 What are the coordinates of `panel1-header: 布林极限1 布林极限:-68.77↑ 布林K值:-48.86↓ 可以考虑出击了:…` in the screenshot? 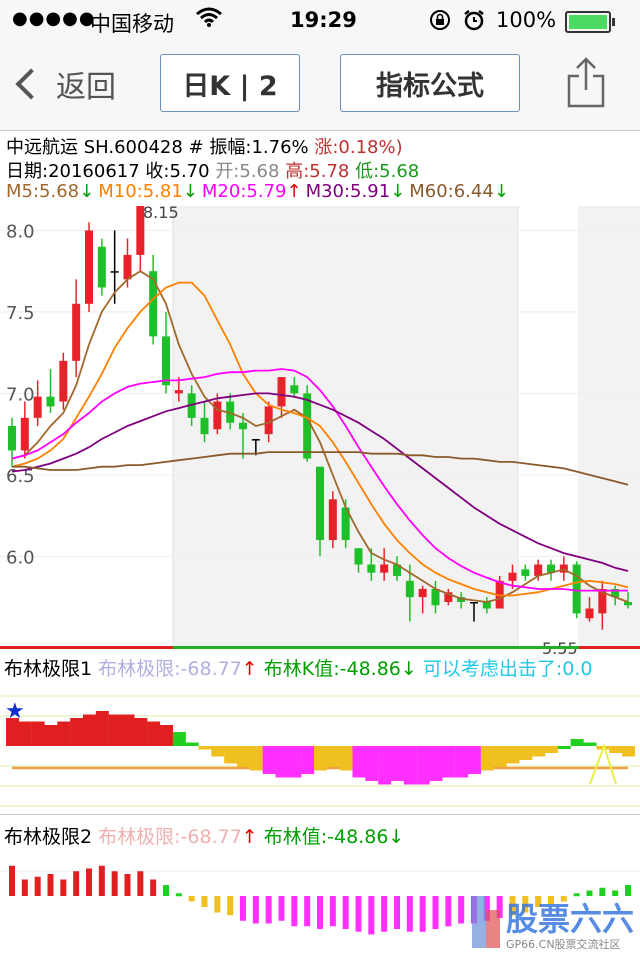 It's located at (298, 667).